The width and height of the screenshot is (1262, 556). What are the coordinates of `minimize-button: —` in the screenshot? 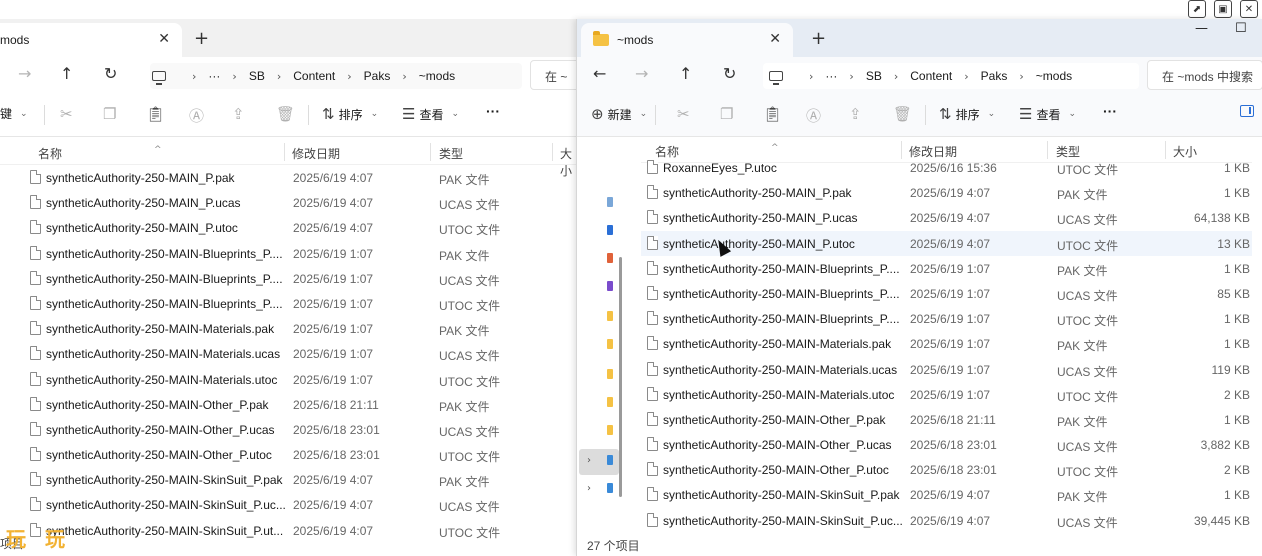 It's located at (1201, 28).